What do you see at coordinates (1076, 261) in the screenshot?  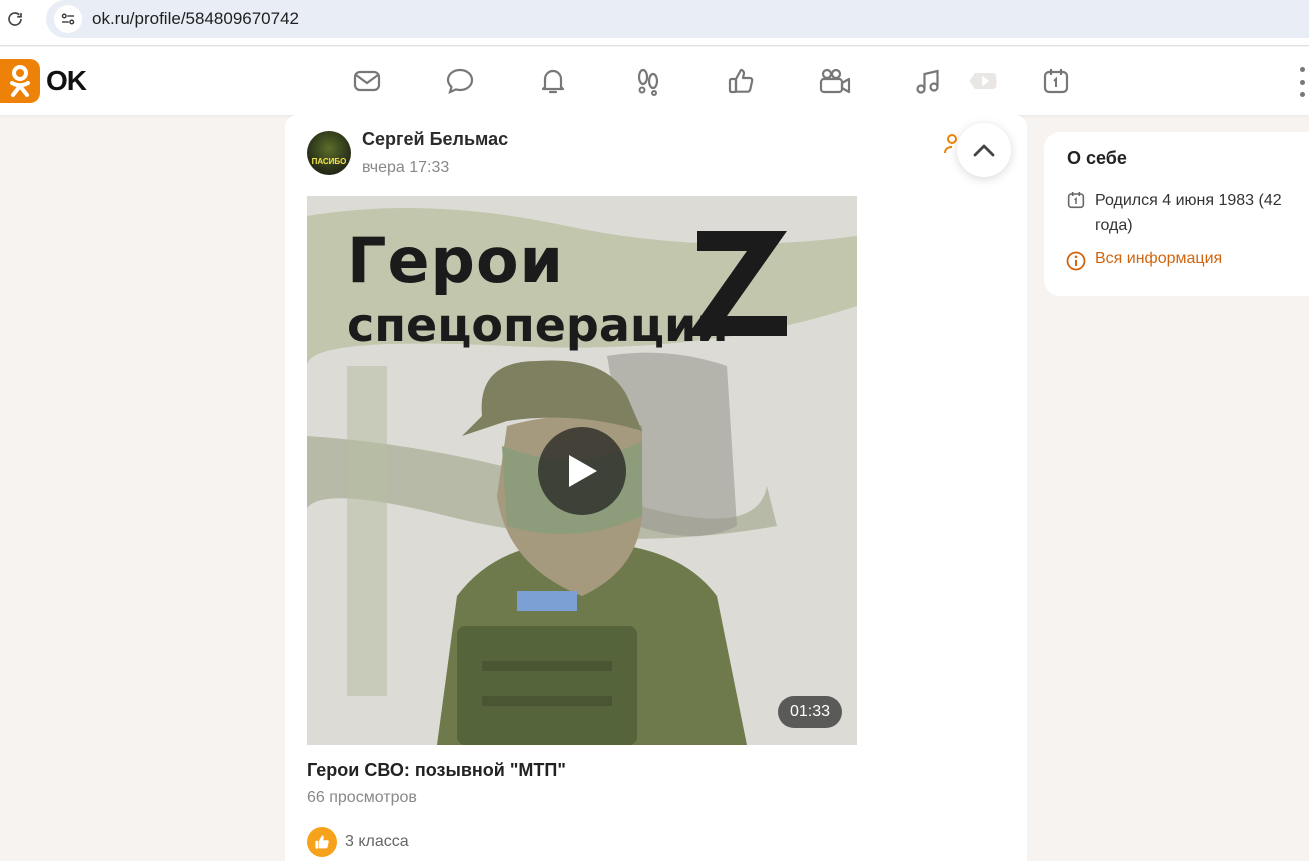 I see `info-icon` at bounding box center [1076, 261].